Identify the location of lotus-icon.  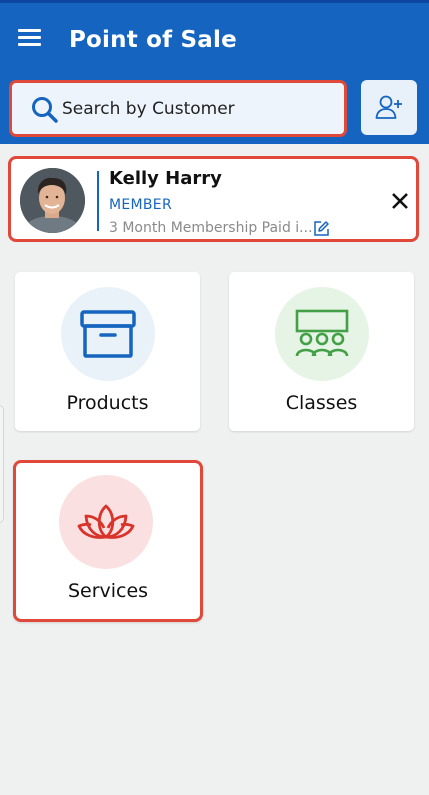
(106, 521).